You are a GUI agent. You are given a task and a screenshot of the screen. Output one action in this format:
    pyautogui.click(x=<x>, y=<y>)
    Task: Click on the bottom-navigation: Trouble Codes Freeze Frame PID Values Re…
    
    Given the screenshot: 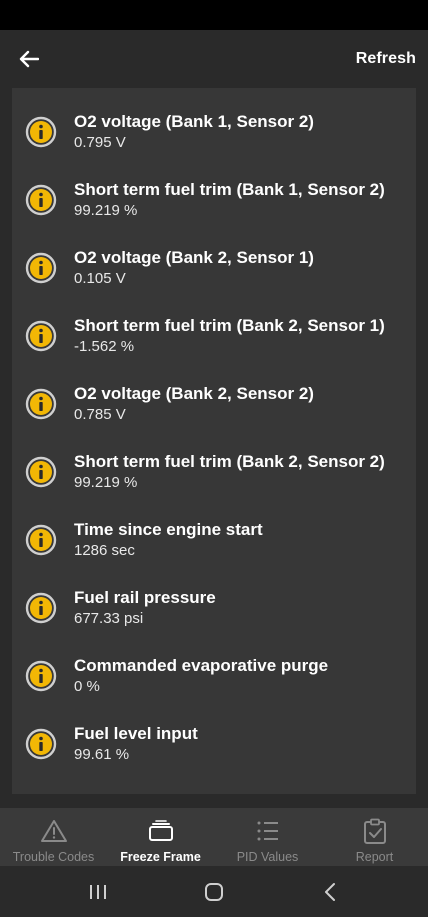 What is the action you would take?
    pyautogui.click(x=214, y=837)
    